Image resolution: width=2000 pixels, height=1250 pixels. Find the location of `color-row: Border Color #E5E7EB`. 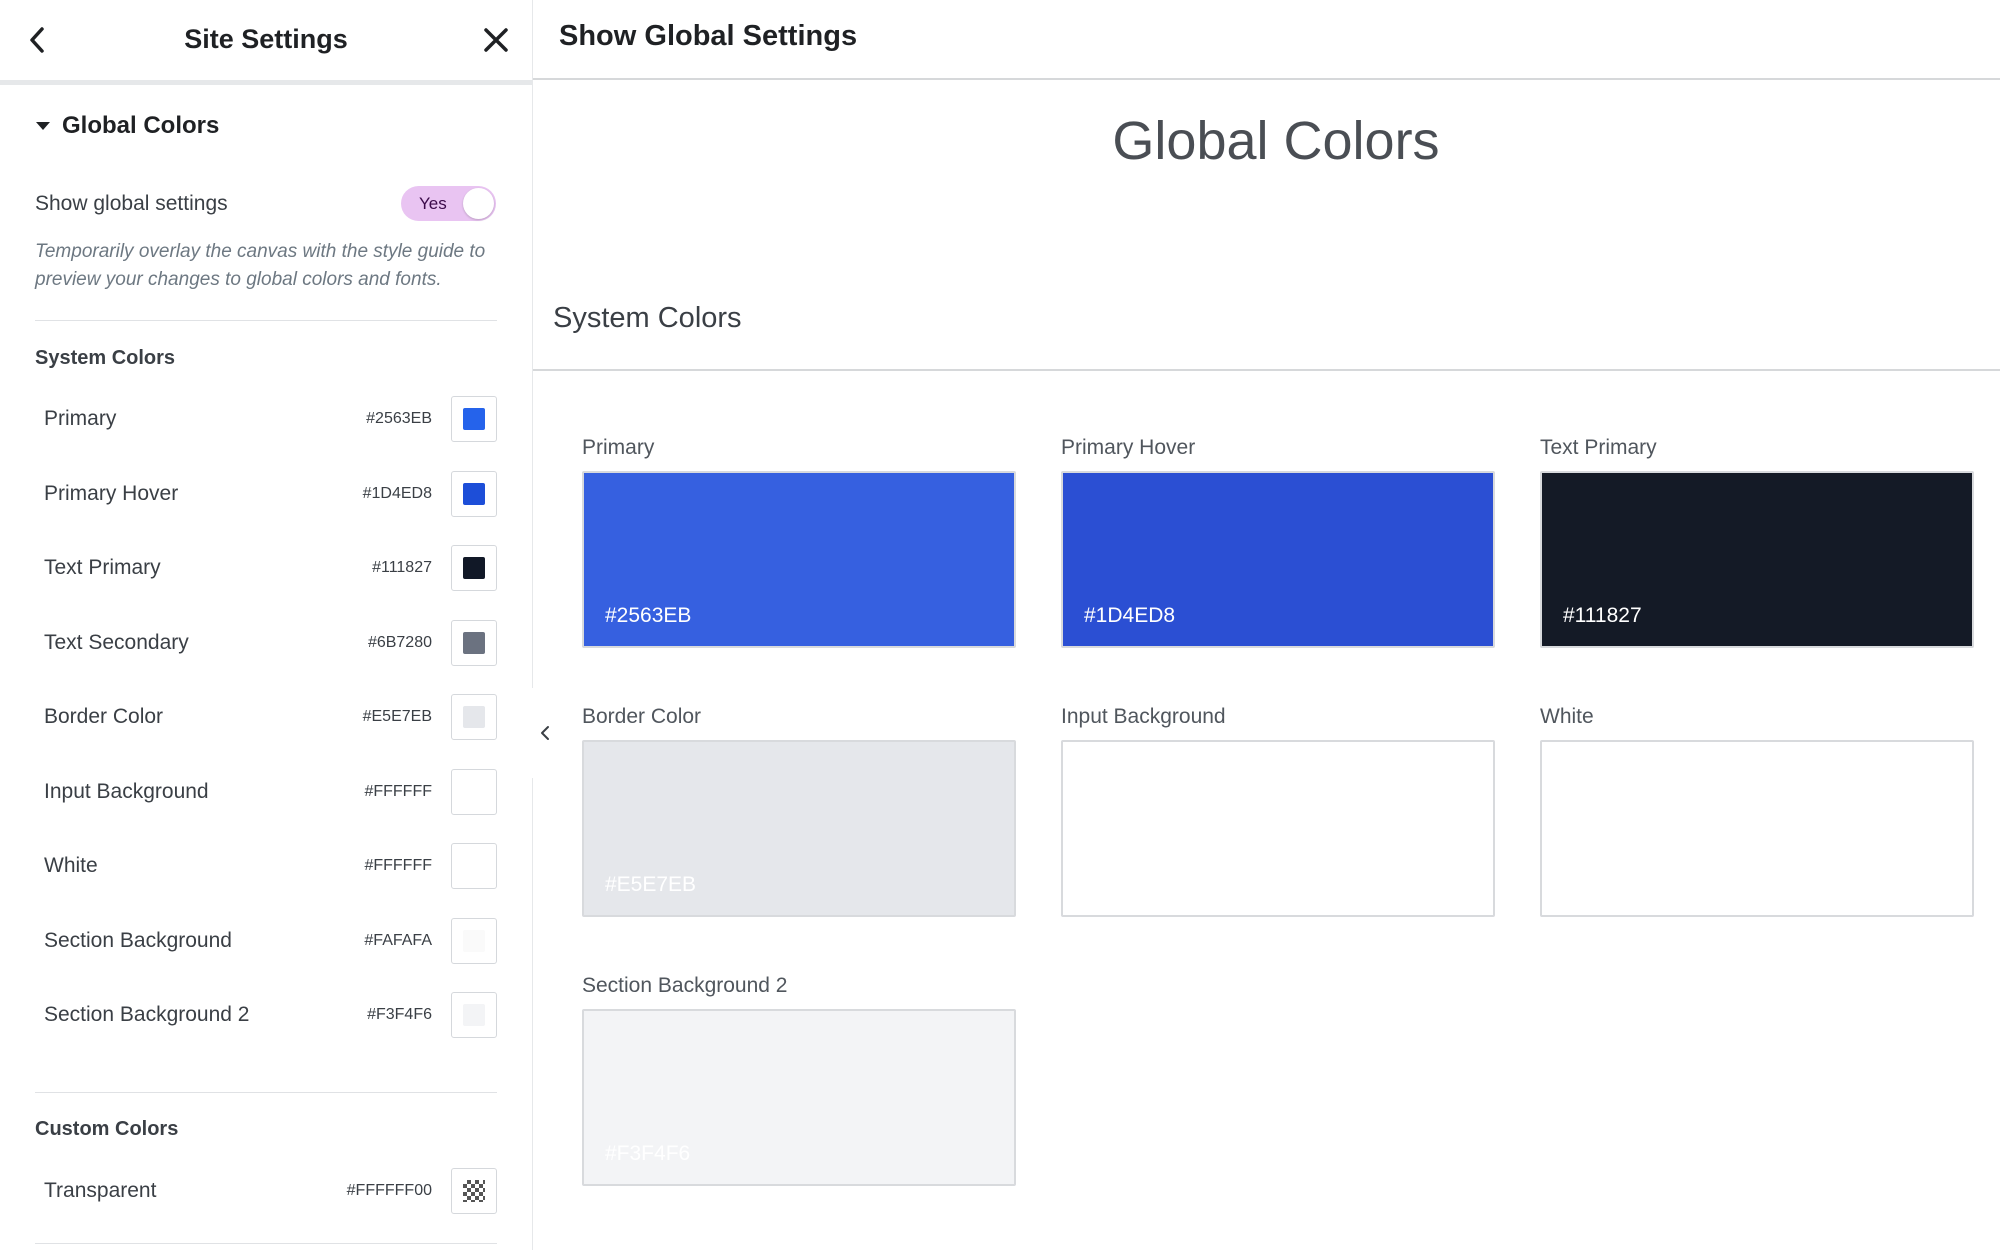

color-row: Border Color #E5E7EB is located at coordinates (266, 717).